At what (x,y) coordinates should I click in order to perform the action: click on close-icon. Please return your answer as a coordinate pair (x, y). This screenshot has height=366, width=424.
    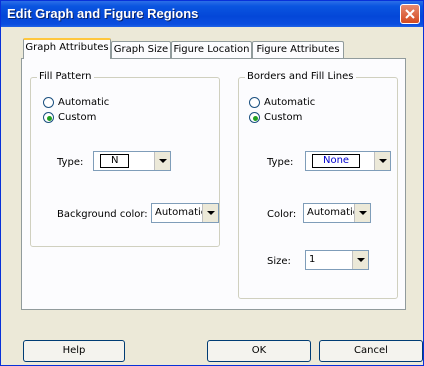
    Looking at the image, I should click on (410, 14).